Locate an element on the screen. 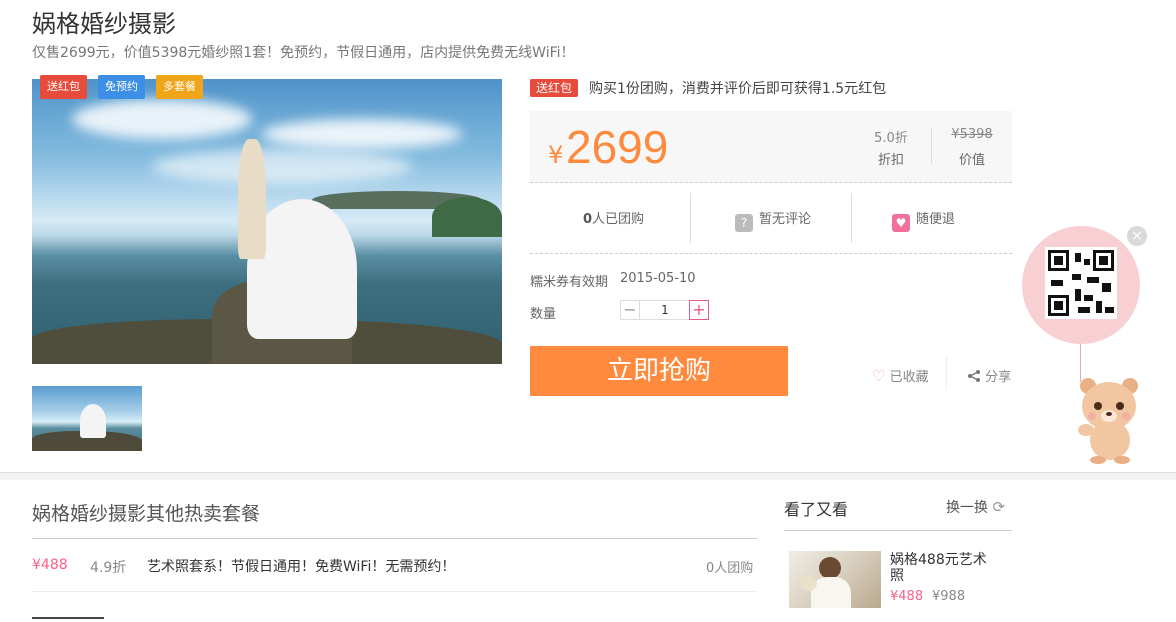  buy-now-button: 立即抢购 is located at coordinates (659, 371).